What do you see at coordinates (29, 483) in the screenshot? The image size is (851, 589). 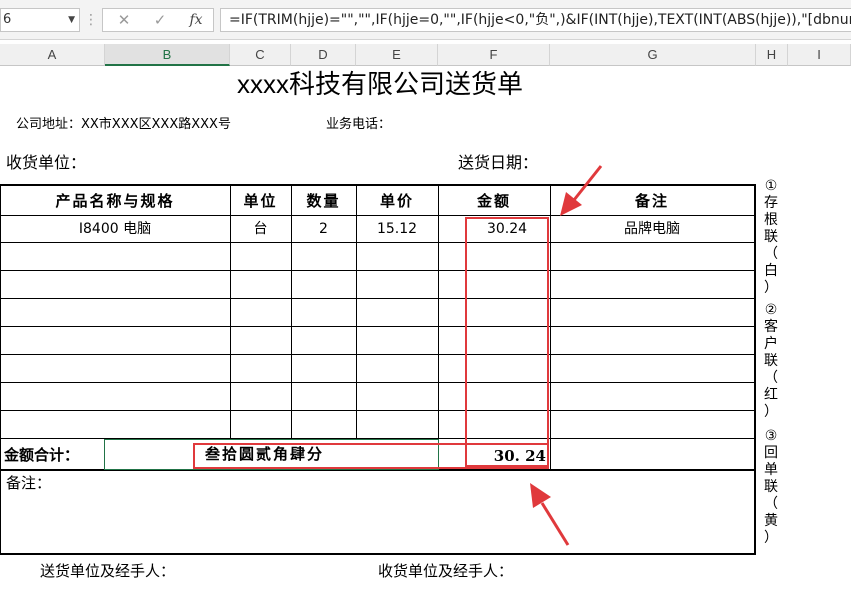 I see `remarks-label: 备注：` at bounding box center [29, 483].